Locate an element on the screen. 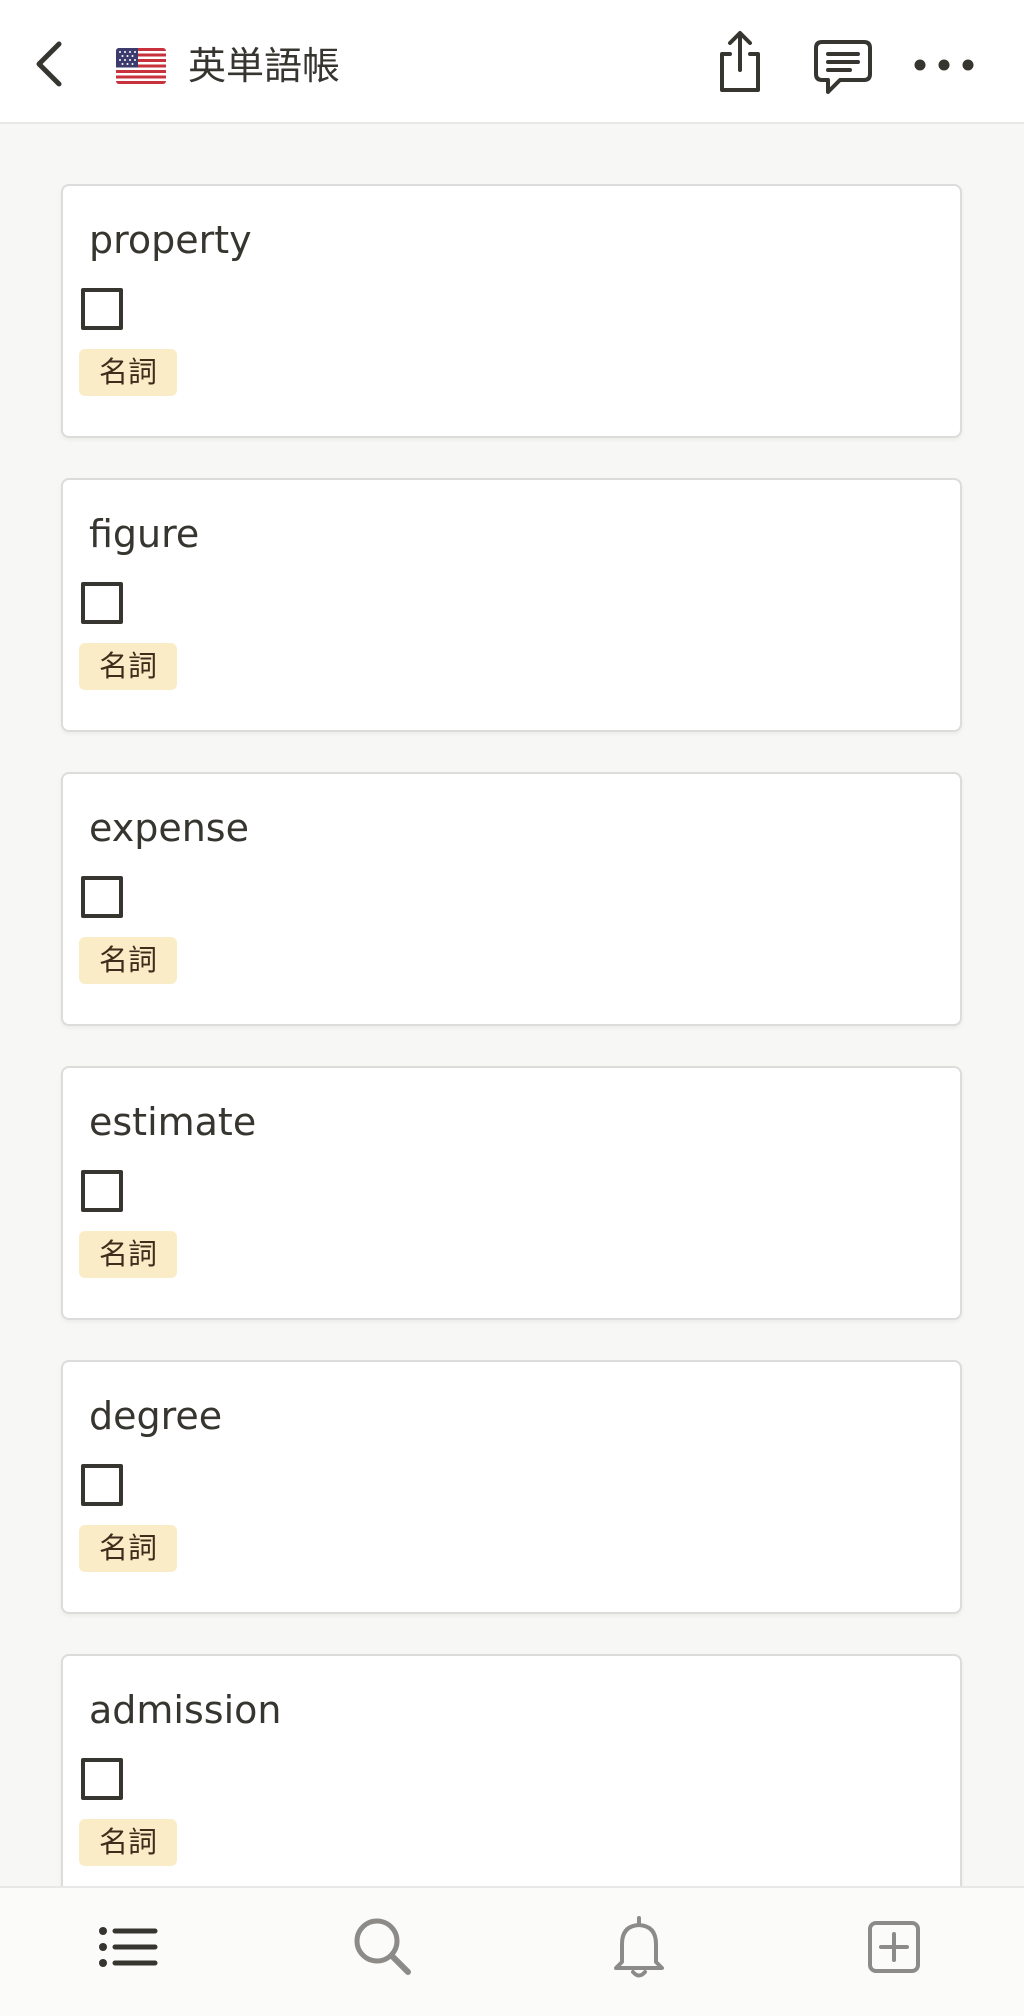  bell-icon is located at coordinates (639, 1947).